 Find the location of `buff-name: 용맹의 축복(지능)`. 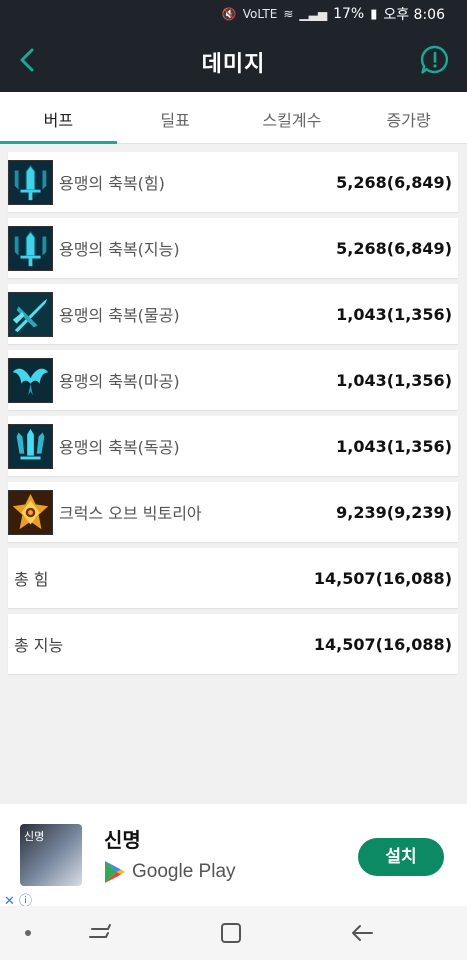

buff-name: 용맹의 축복(지능) is located at coordinates (119, 249).